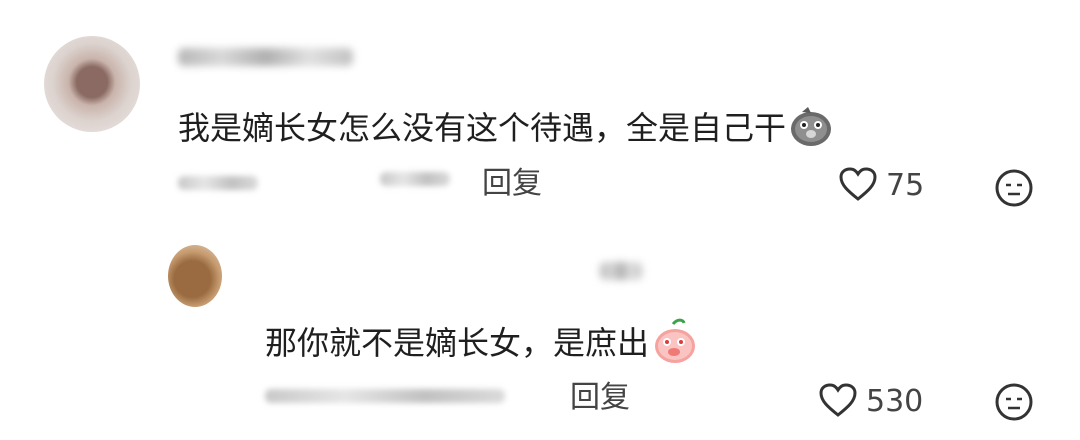 The image size is (1080, 440). Describe the element at coordinates (218, 183) in the screenshot. I see `comment-timestamp` at that location.